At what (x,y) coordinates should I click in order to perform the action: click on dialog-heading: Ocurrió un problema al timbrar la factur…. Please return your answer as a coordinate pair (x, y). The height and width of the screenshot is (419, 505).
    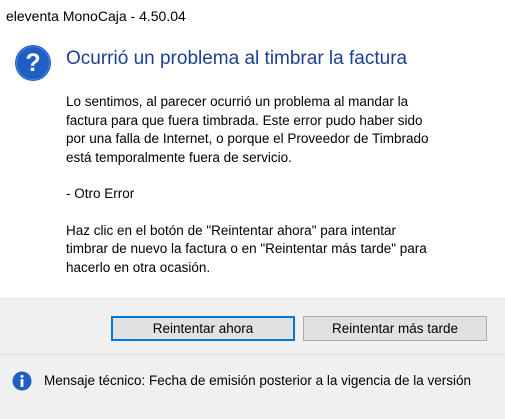
    Looking at the image, I should click on (237, 58).